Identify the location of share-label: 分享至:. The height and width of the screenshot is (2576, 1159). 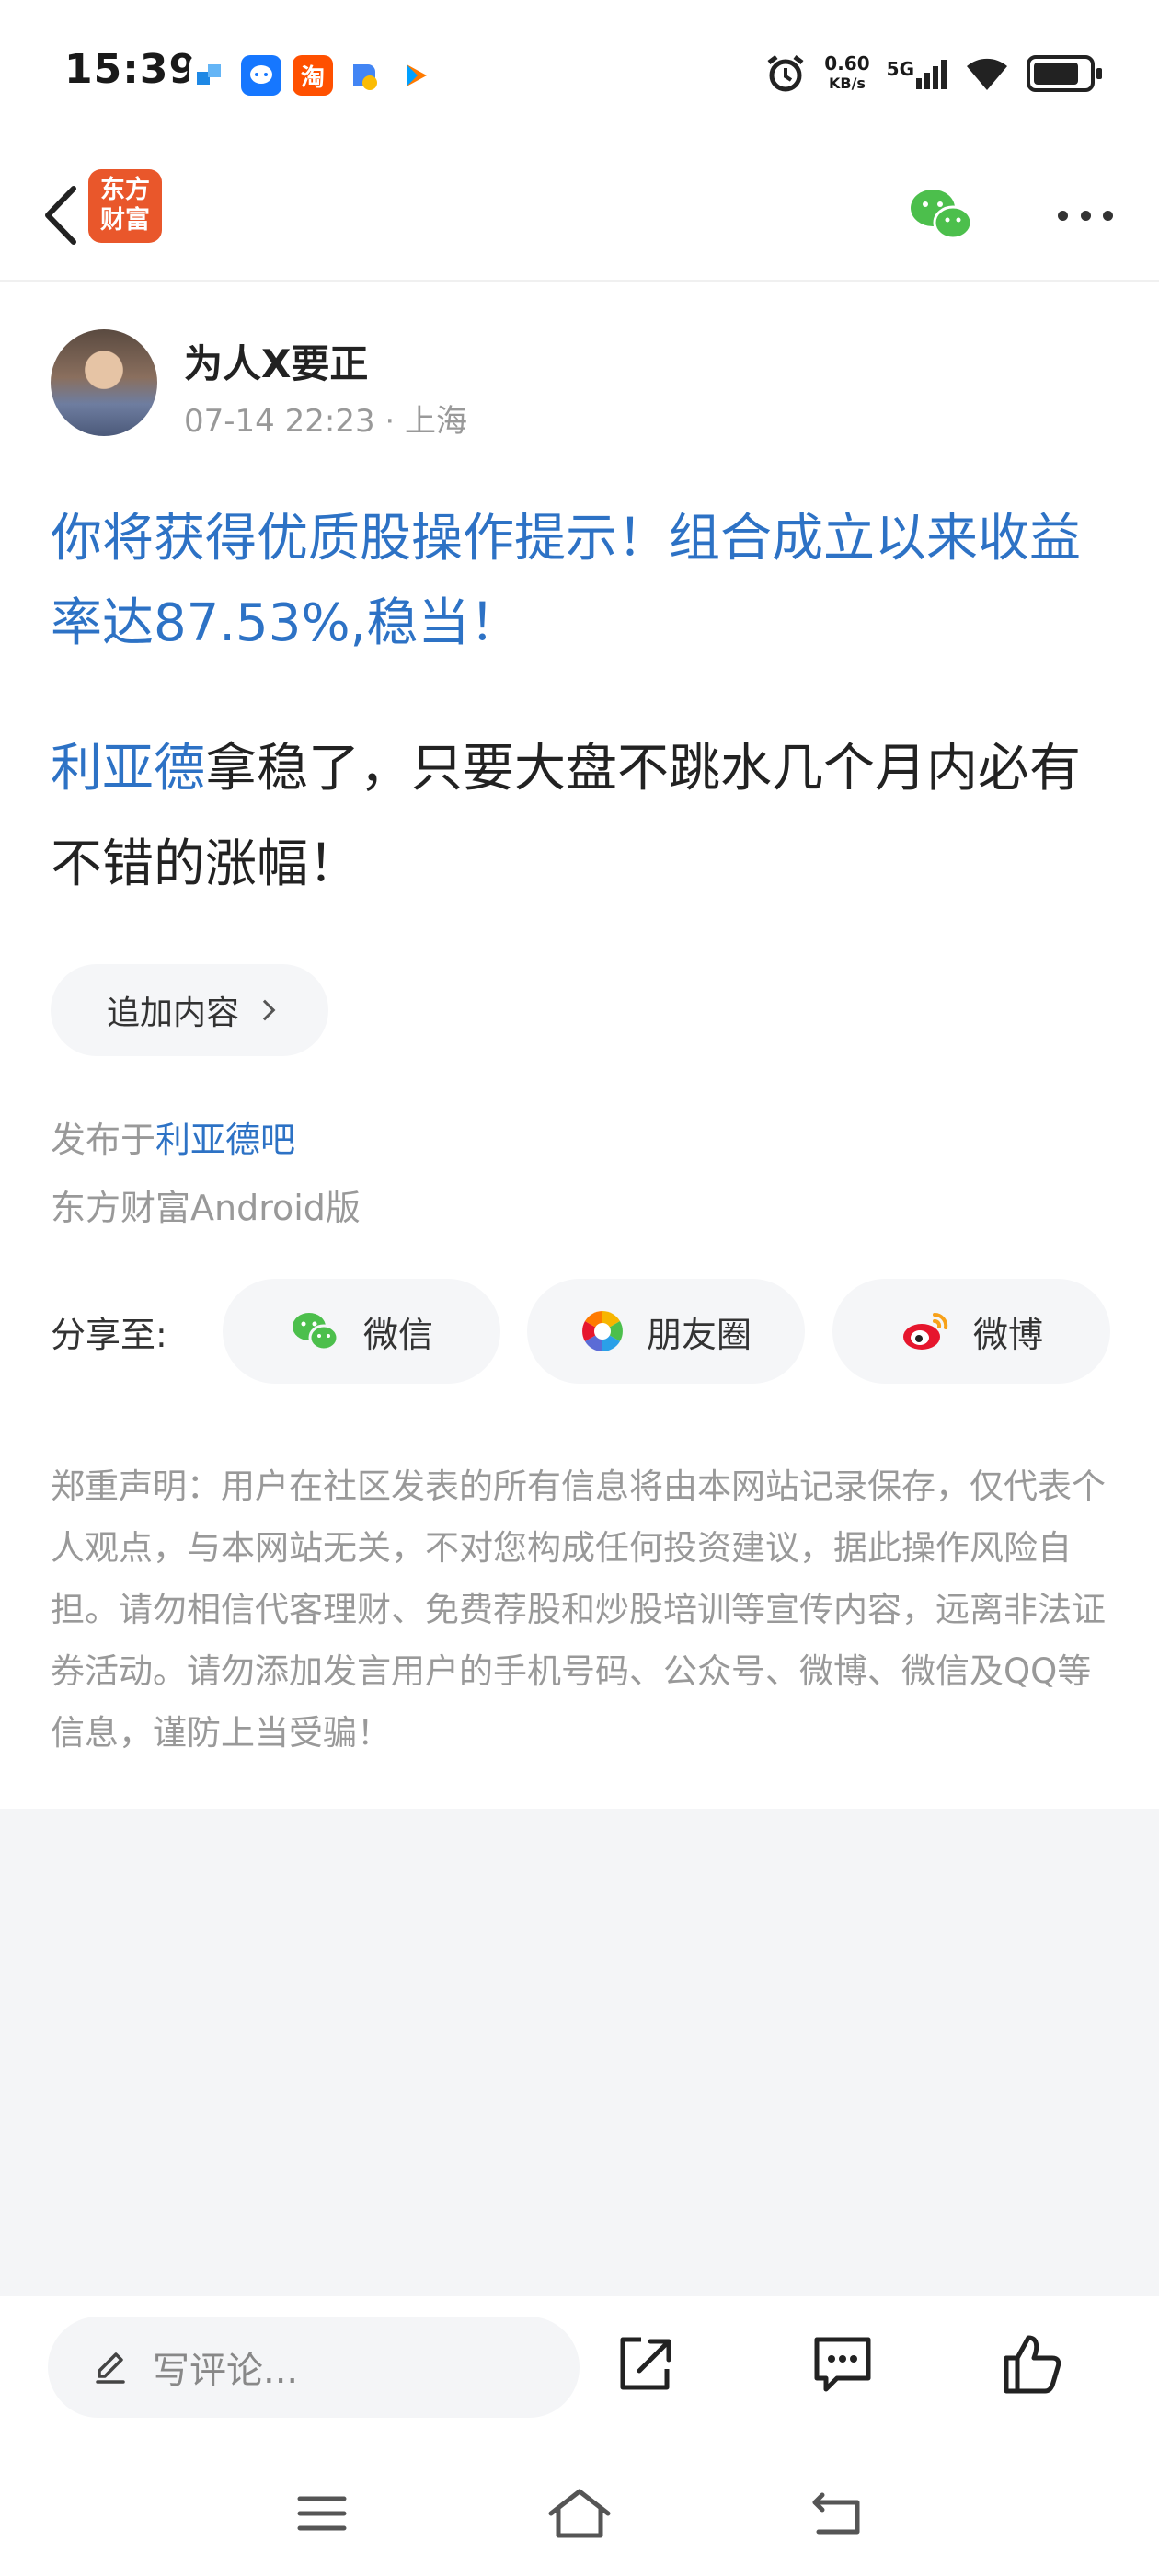
(109, 1335).